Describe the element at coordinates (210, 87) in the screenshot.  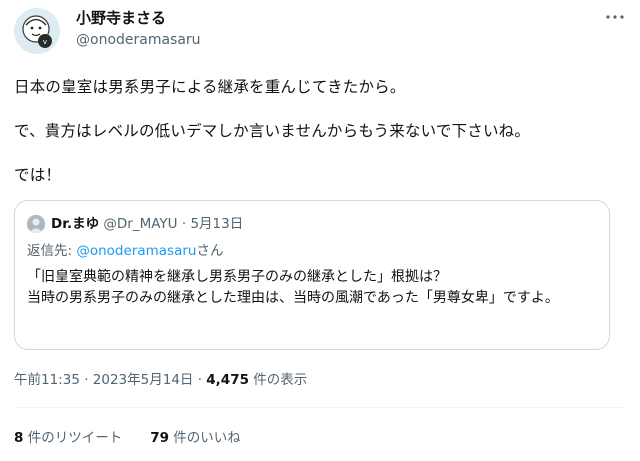
I see `tweet-text-line: 日本の皇室は男系男子による継承を重んじてきたから。` at that location.